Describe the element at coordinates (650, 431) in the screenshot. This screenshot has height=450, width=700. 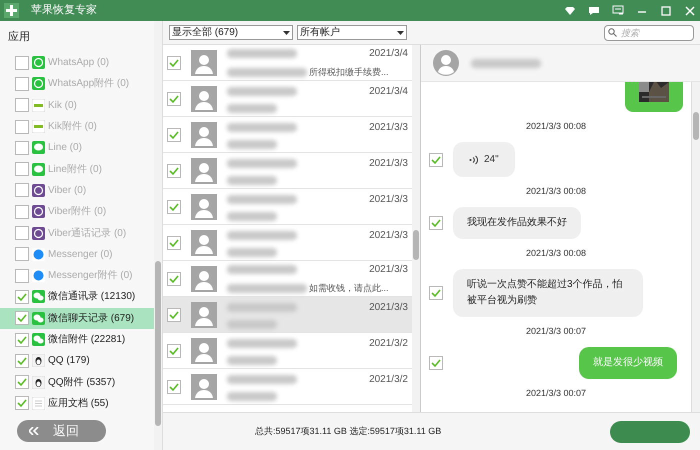
I see `recover-button` at that location.